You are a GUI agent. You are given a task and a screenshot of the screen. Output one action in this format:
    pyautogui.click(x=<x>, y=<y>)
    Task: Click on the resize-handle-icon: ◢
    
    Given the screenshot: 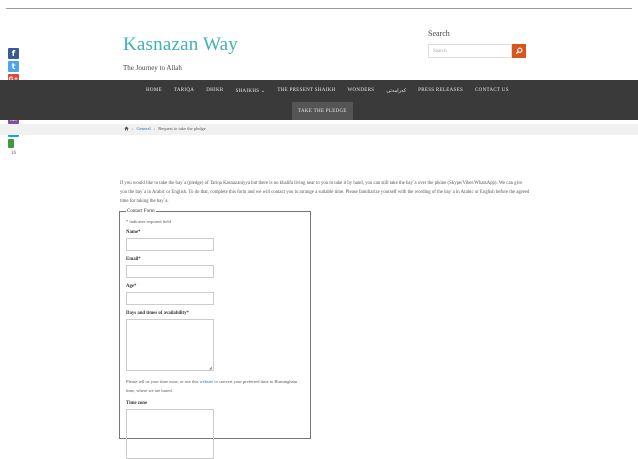 What is the action you would take?
    pyautogui.click(x=210, y=367)
    